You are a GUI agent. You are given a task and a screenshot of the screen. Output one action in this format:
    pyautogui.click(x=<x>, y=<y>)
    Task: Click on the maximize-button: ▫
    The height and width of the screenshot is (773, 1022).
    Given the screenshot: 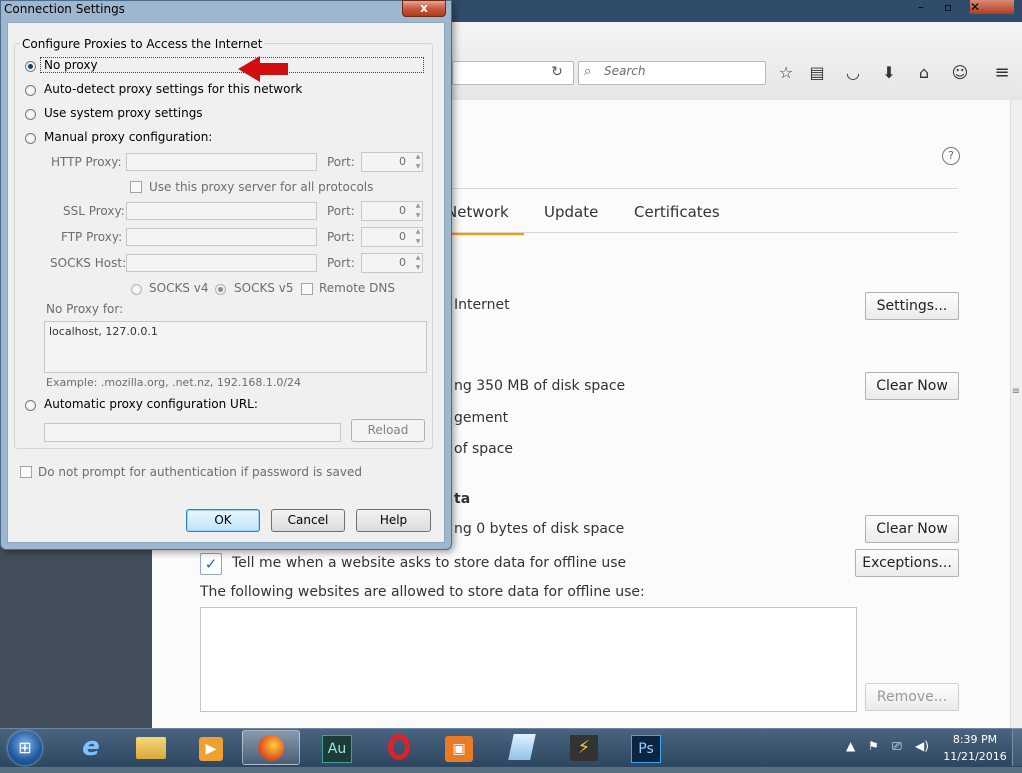 What is the action you would take?
    pyautogui.click(x=957, y=7)
    